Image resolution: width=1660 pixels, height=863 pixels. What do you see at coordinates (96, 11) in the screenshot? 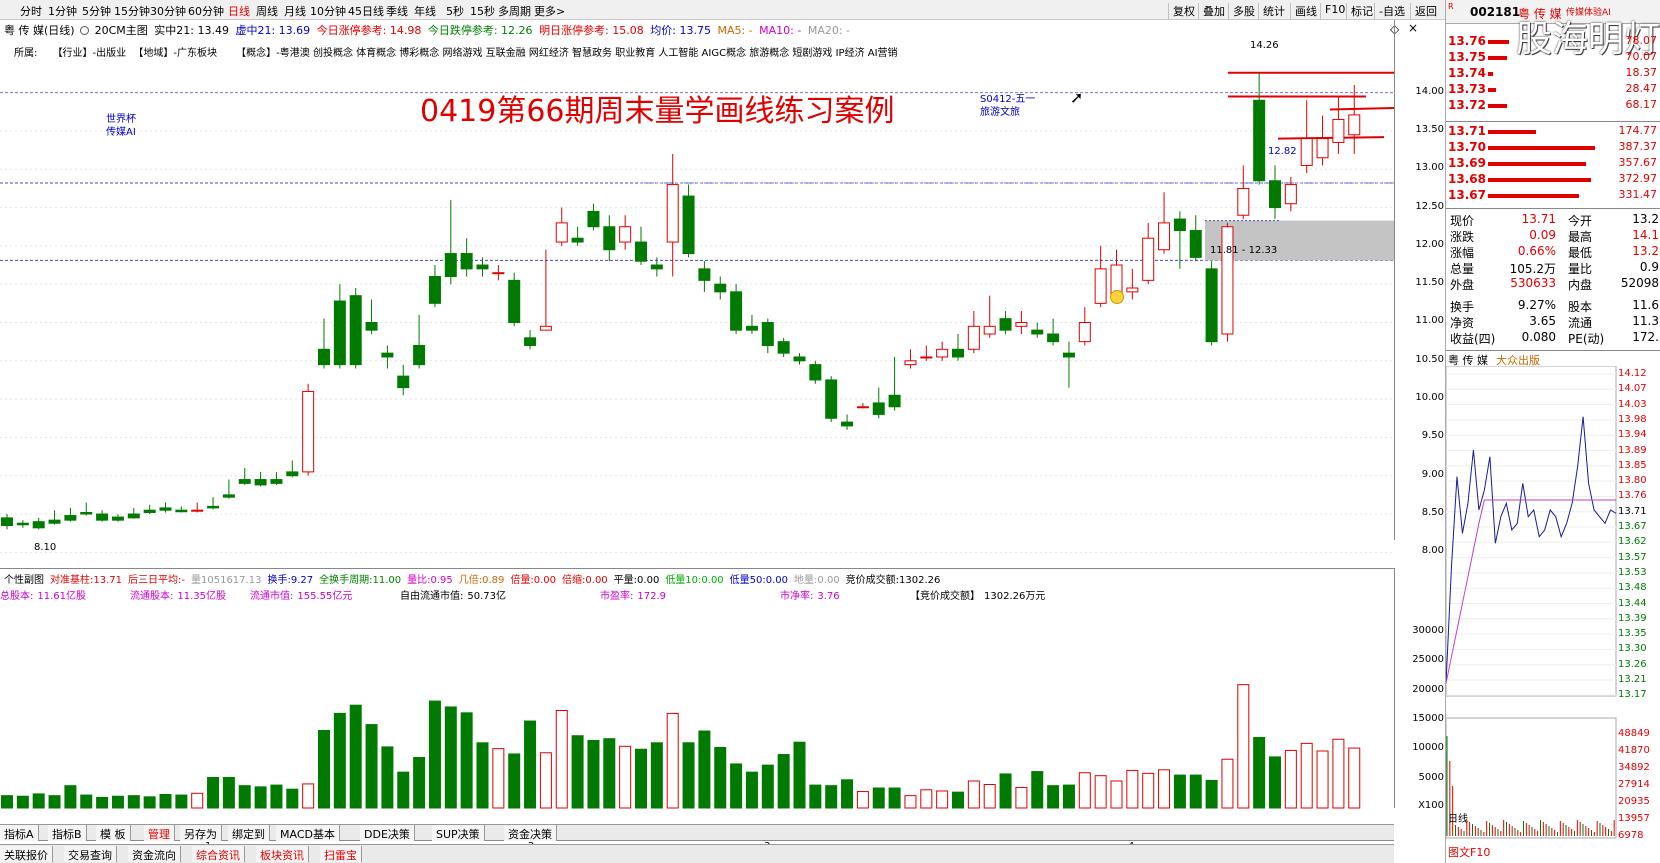
I see `period-2: 5分钟` at bounding box center [96, 11].